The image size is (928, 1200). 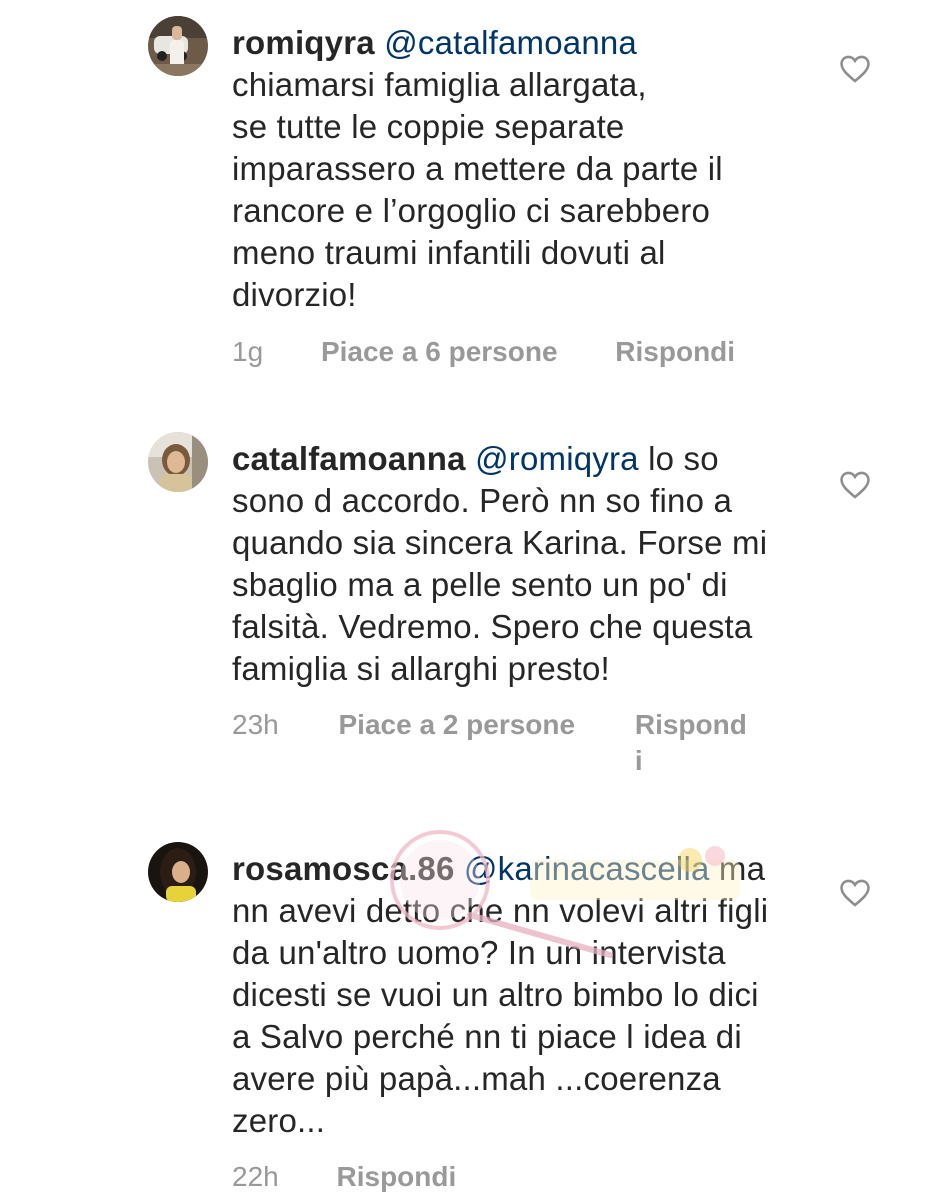 What do you see at coordinates (500, 910) in the screenshot?
I see `comment-line: nn avevi detto che nn volevi altri figli` at bounding box center [500, 910].